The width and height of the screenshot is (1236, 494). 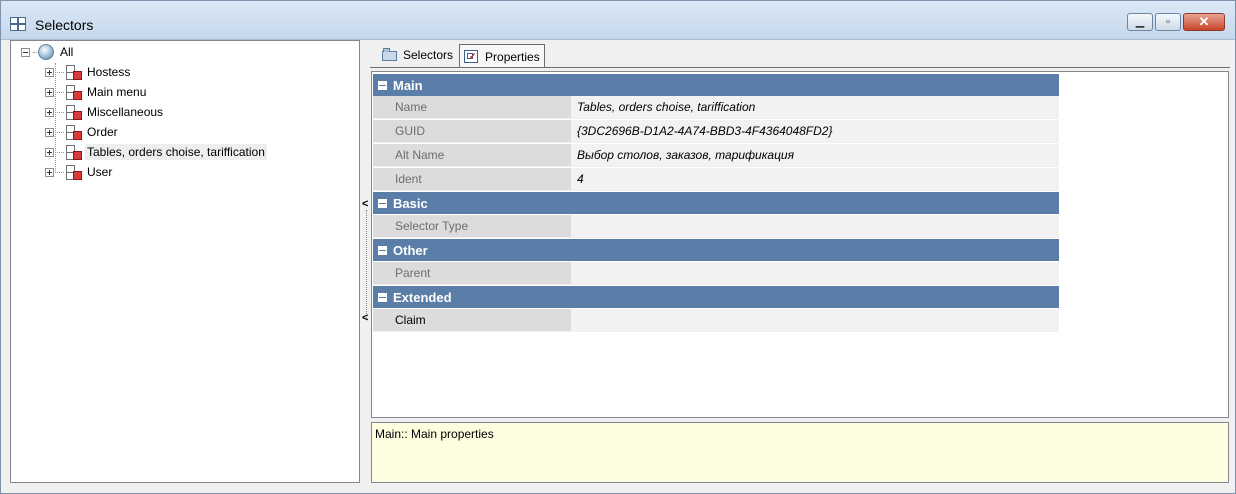 I want to click on category-basic: Basic, so click(x=716, y=203).